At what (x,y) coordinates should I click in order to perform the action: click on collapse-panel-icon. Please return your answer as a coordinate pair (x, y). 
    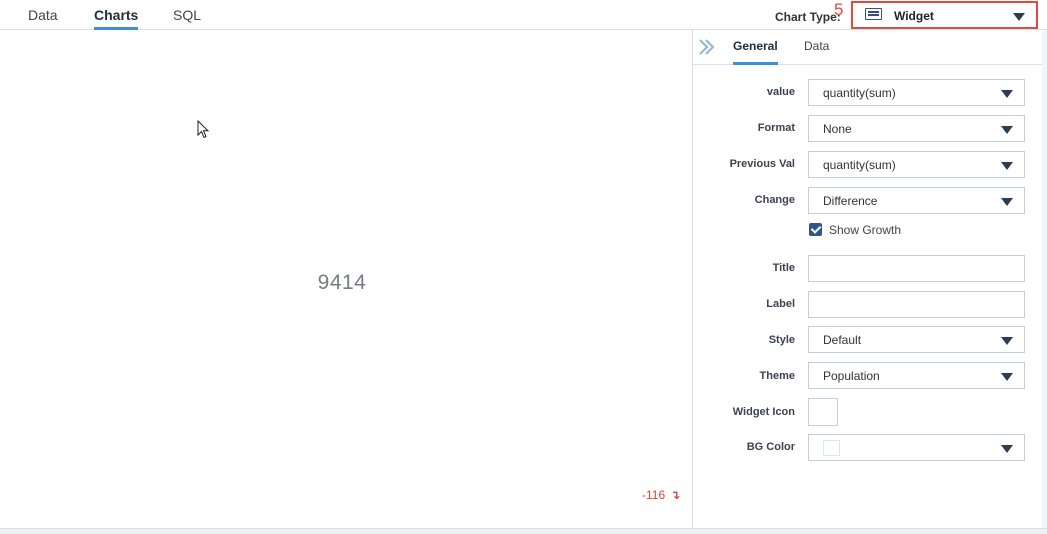
    Looking at the image, I should click on (707, 47).